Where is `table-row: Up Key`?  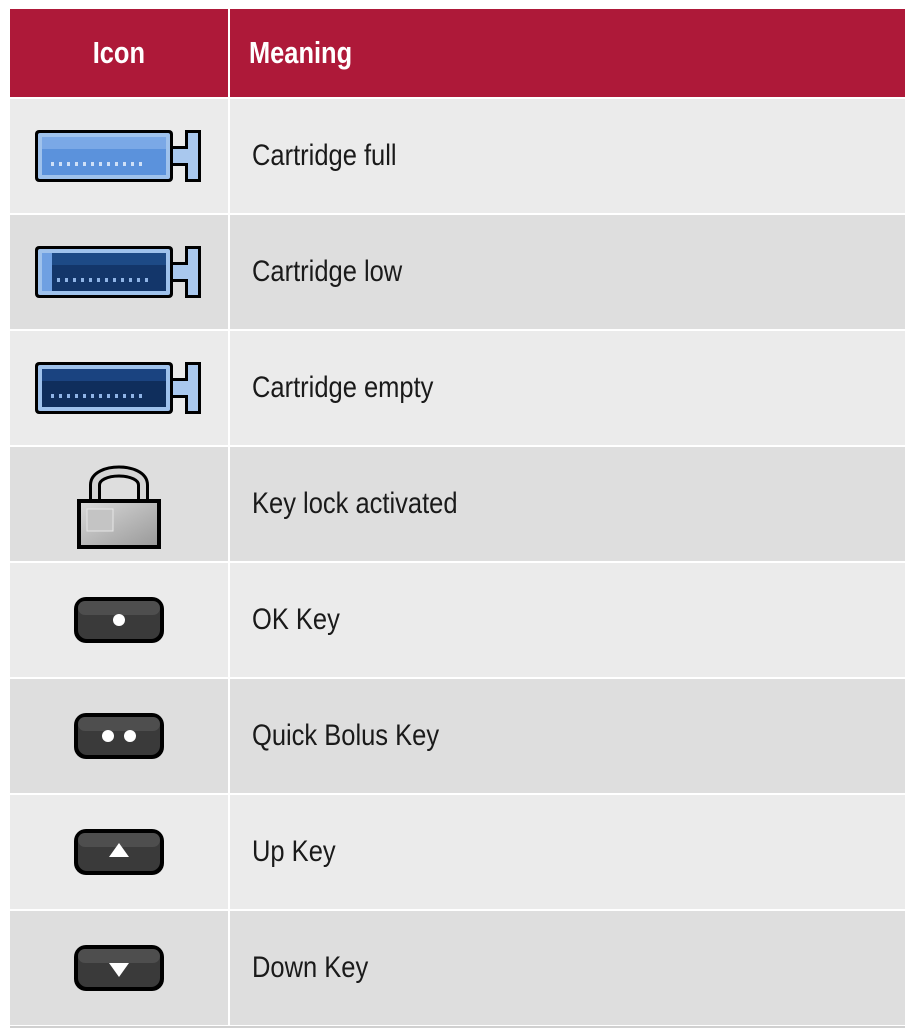 table-row: Up Key is located at coordinates (457, 851).